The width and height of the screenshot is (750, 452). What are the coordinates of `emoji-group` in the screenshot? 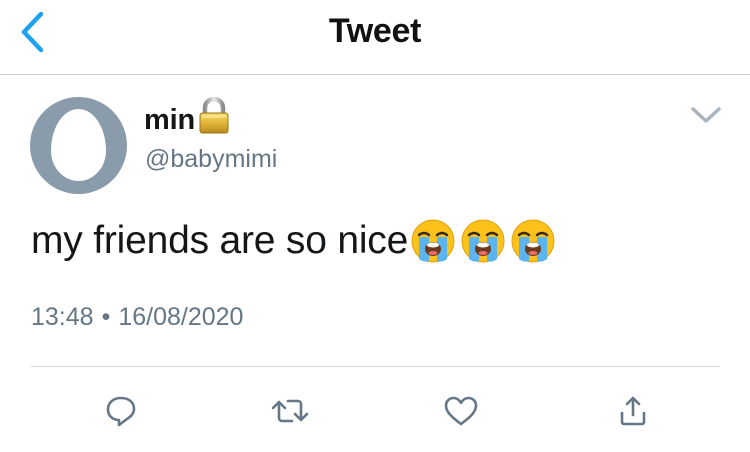 It's located at (485, 241).